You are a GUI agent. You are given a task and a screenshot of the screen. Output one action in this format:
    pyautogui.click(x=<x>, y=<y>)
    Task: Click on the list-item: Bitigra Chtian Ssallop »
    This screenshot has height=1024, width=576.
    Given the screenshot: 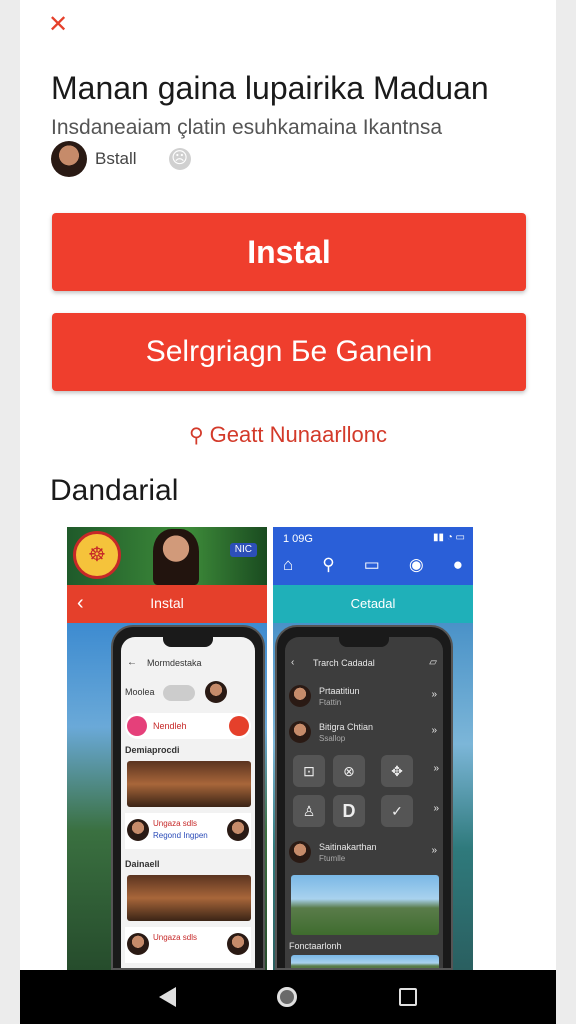 What is the action you would take?
    pyautogui.click(x=364, y=732)
    